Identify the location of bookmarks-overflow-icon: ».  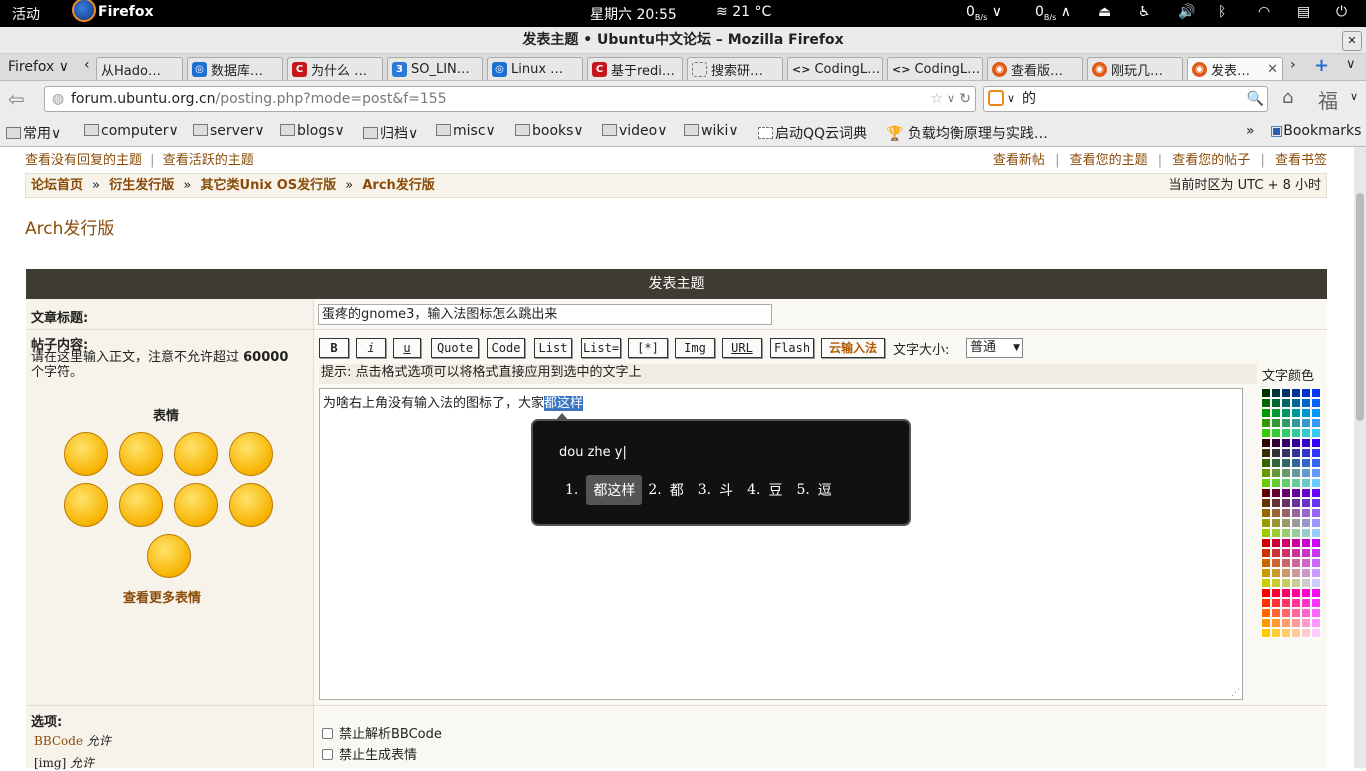
(1250, 131).